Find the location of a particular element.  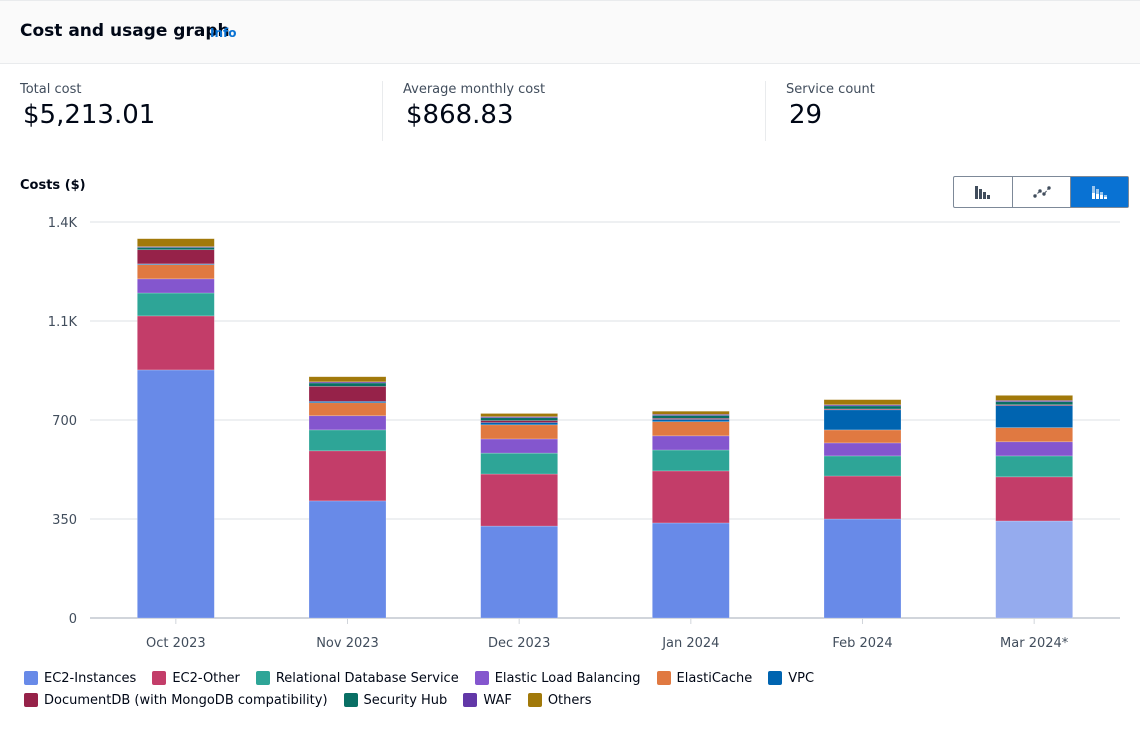

y-axis-title: Costs ($) is located at coordinates (53, 185).